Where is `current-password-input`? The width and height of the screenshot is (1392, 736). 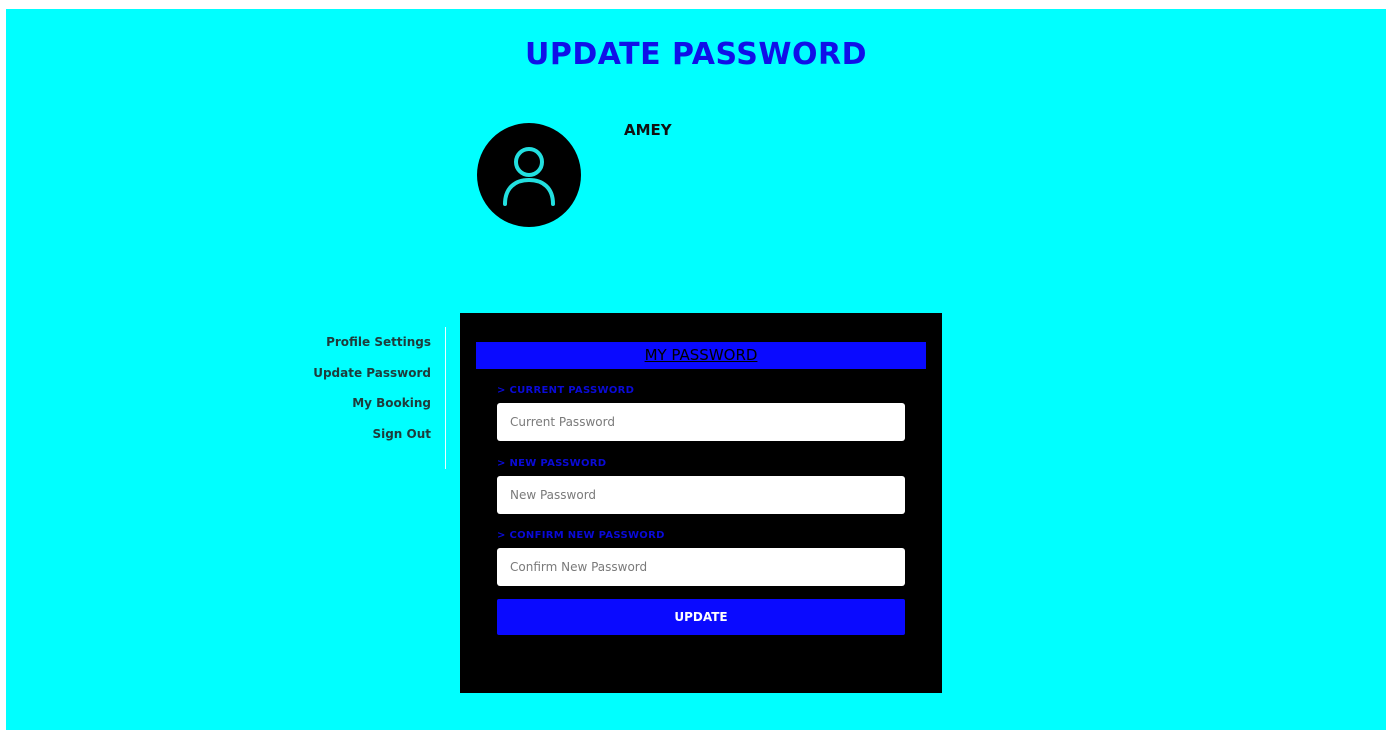
current-password-input is located at coordinates (701, 422).